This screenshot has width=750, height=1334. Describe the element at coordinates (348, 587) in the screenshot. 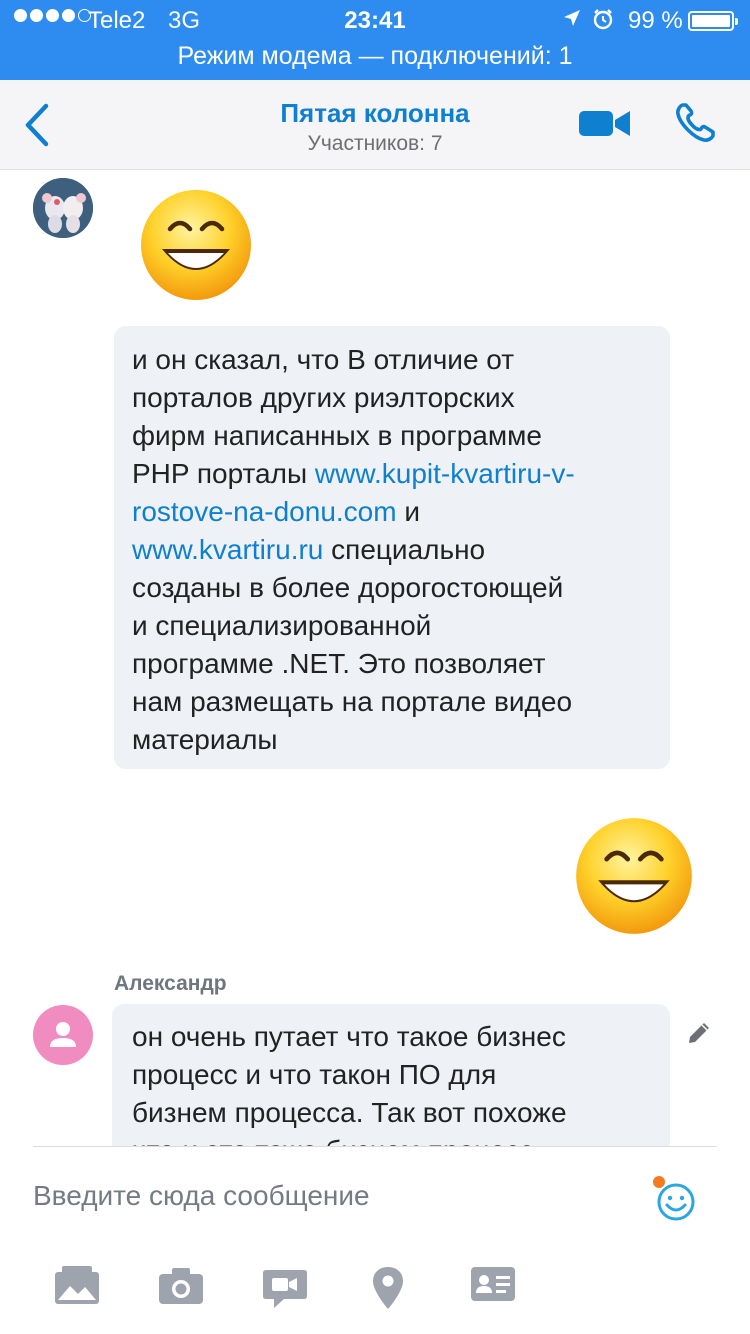

I see `message-text: созданы в более дорогостоющей` at that location.